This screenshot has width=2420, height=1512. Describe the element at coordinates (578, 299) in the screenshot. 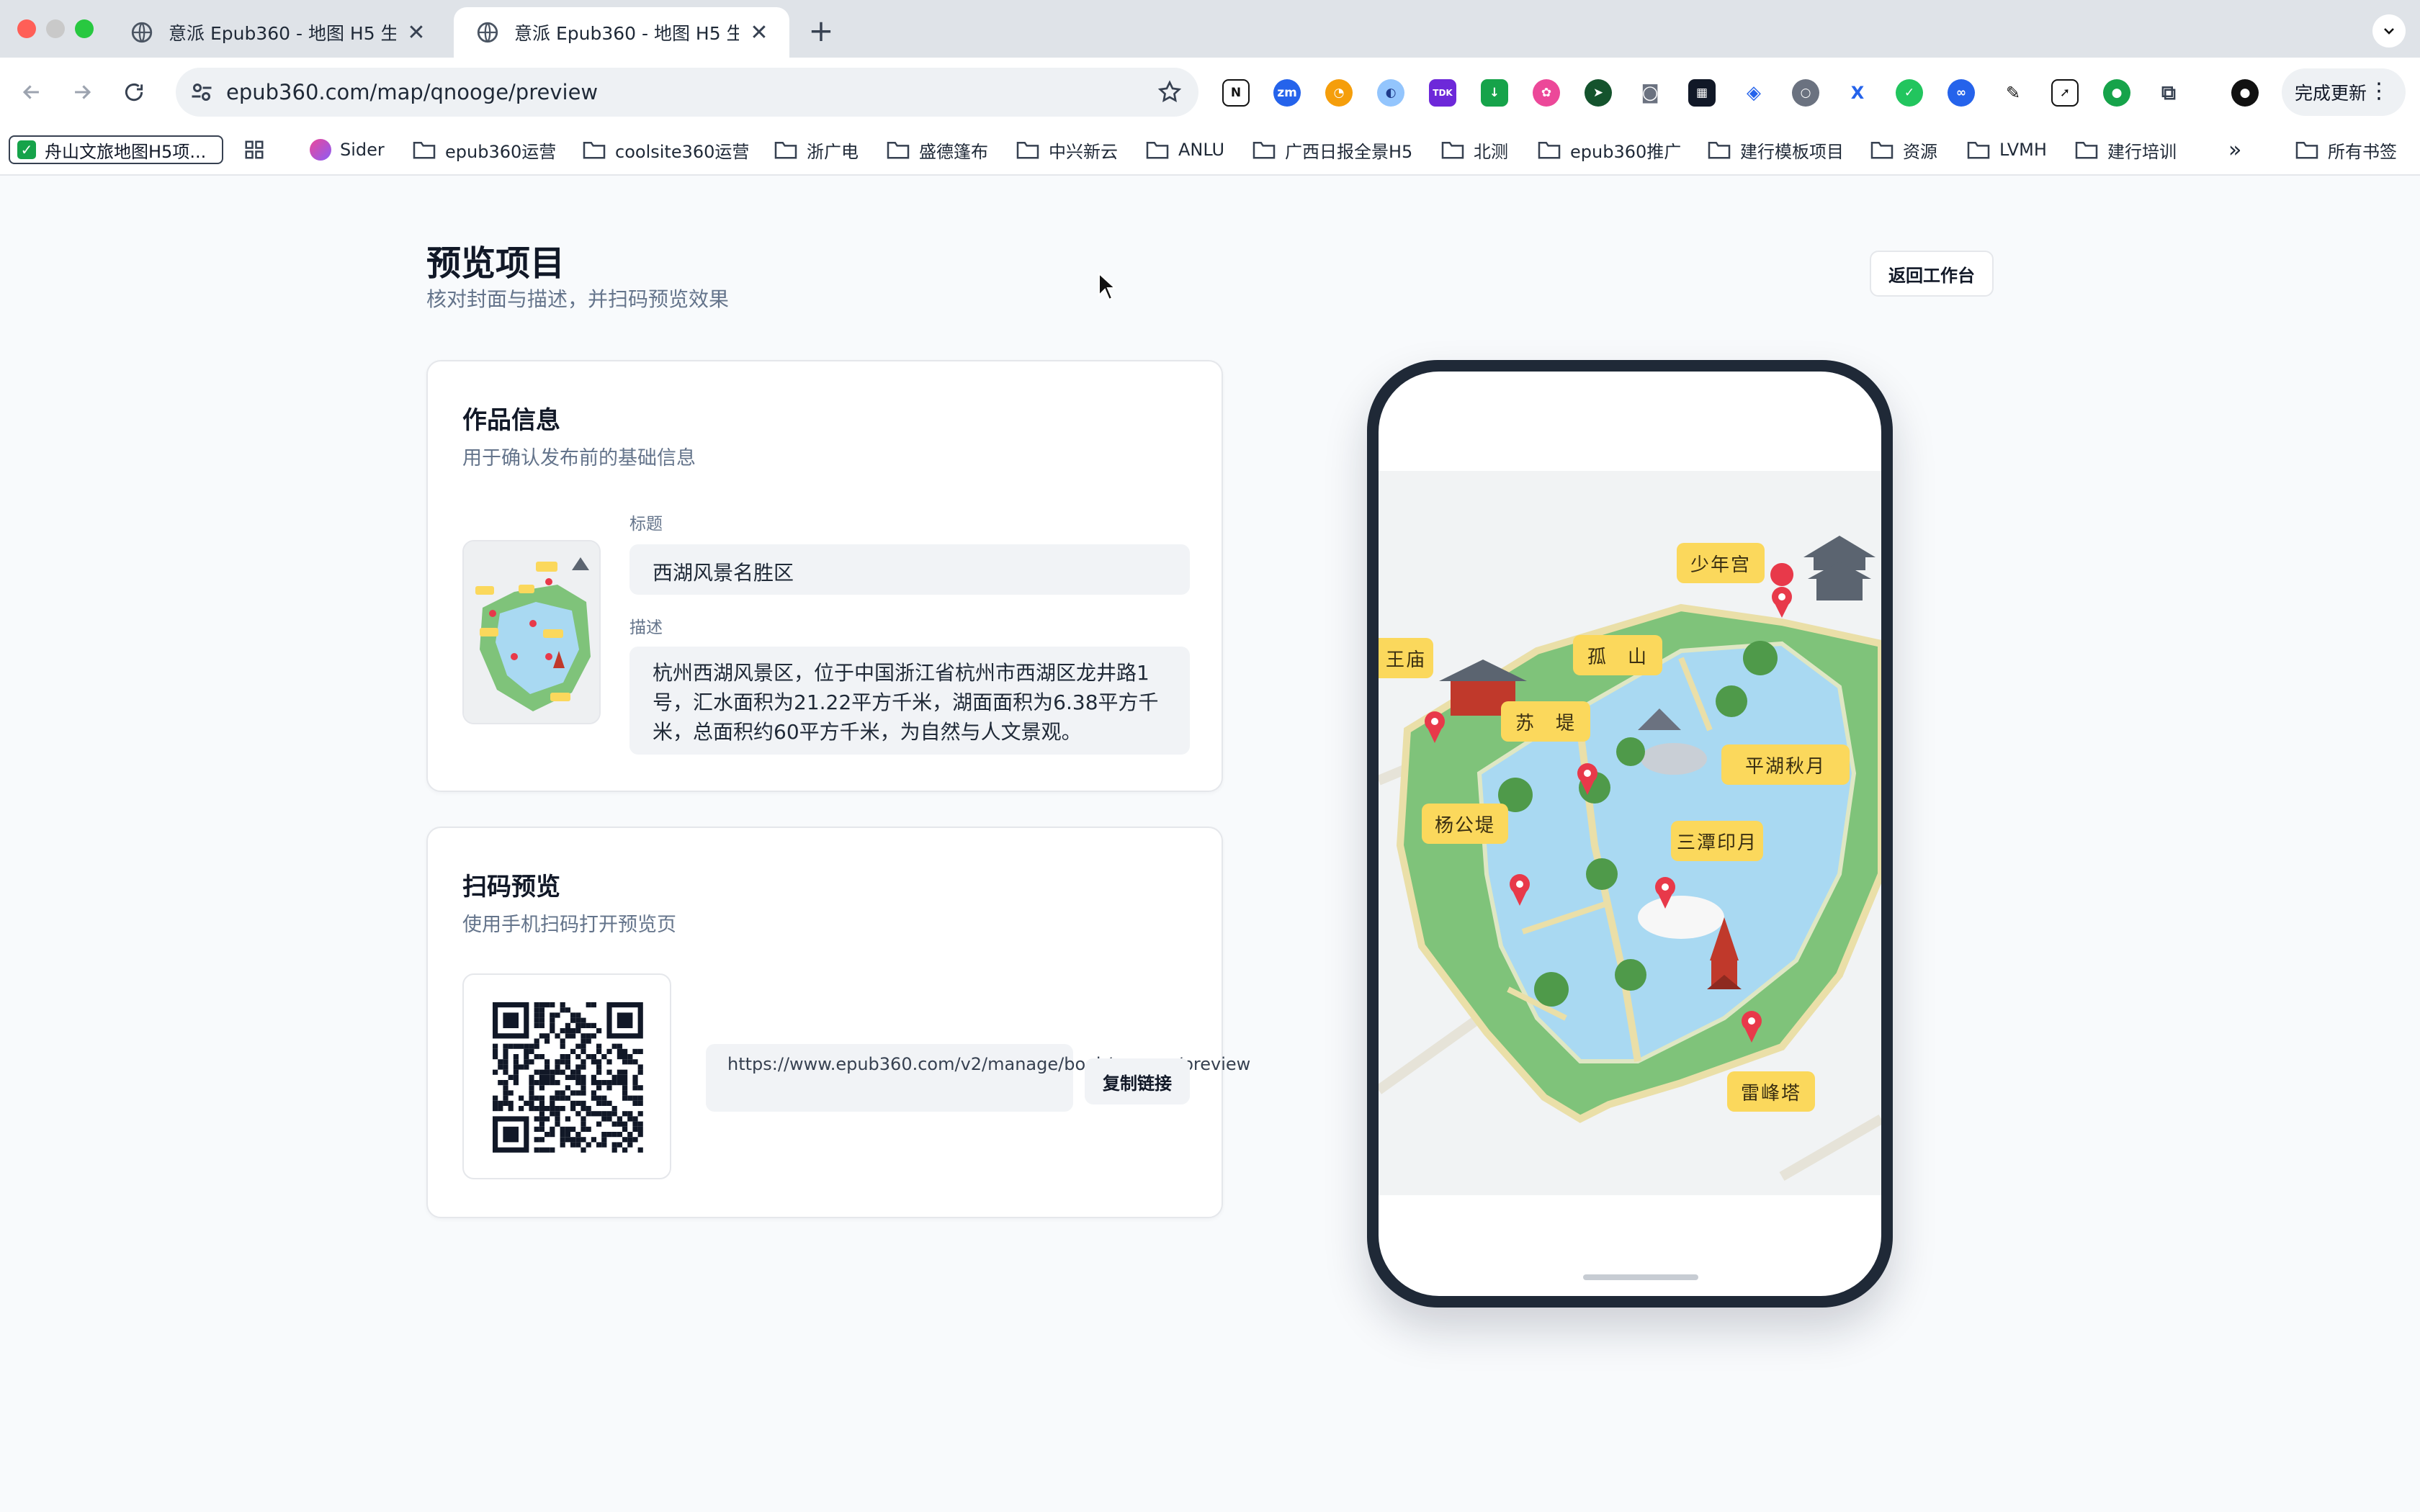

I see `page-subtitle: 核对封面与描述，并扫码预览效果` at that location.